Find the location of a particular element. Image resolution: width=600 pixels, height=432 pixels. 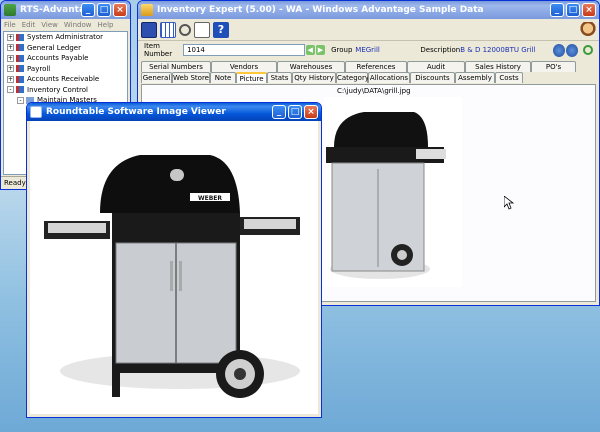

mouse-cursor-icon is located at coordinates (509, 203).